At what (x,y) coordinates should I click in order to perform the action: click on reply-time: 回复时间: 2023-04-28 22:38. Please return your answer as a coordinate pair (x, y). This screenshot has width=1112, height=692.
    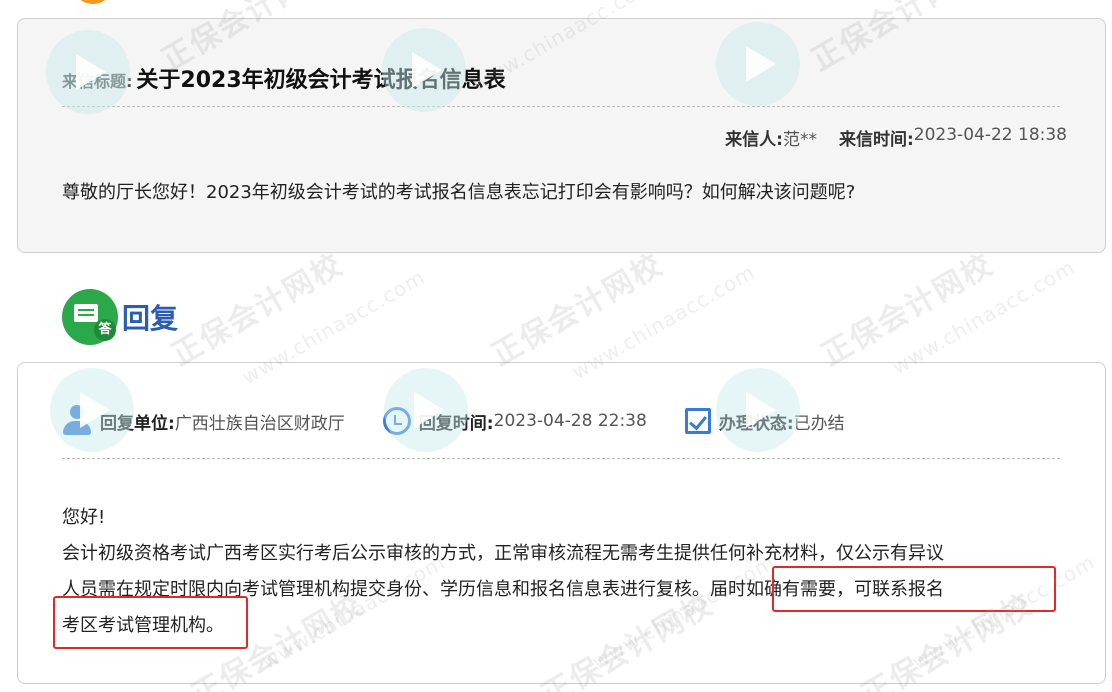
    Looking at the image, I should click on (514, 421).